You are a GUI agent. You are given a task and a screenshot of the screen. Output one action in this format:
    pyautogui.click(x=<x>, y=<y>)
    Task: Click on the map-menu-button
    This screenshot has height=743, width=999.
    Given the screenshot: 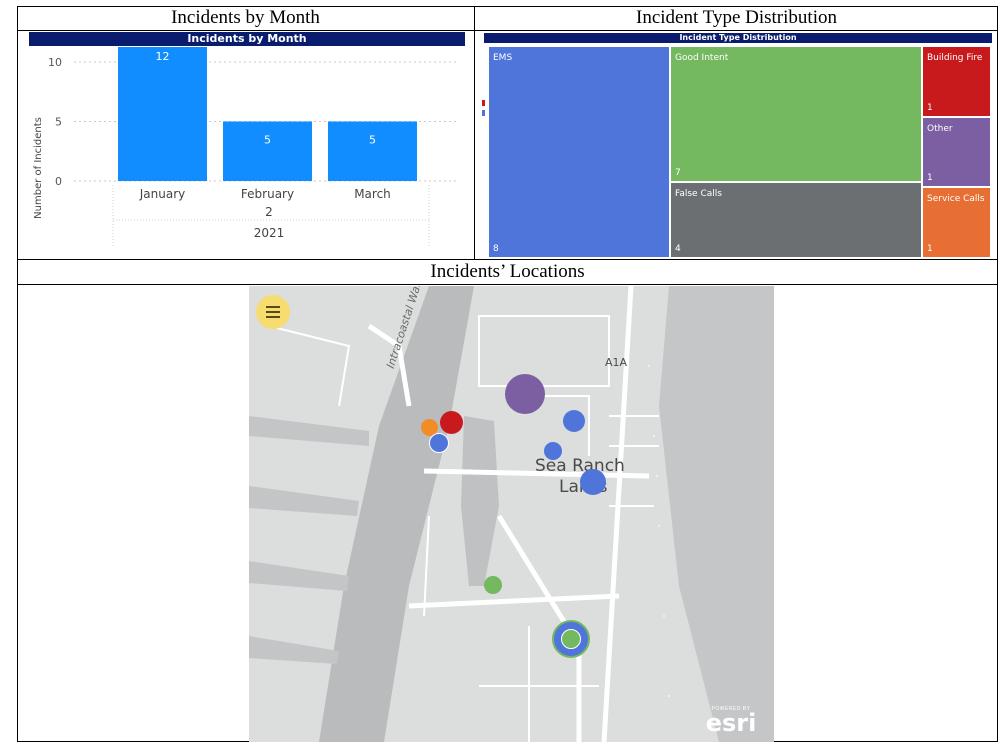 What is the action you would take?
    pyautogui.click(x=273, y=312)
    